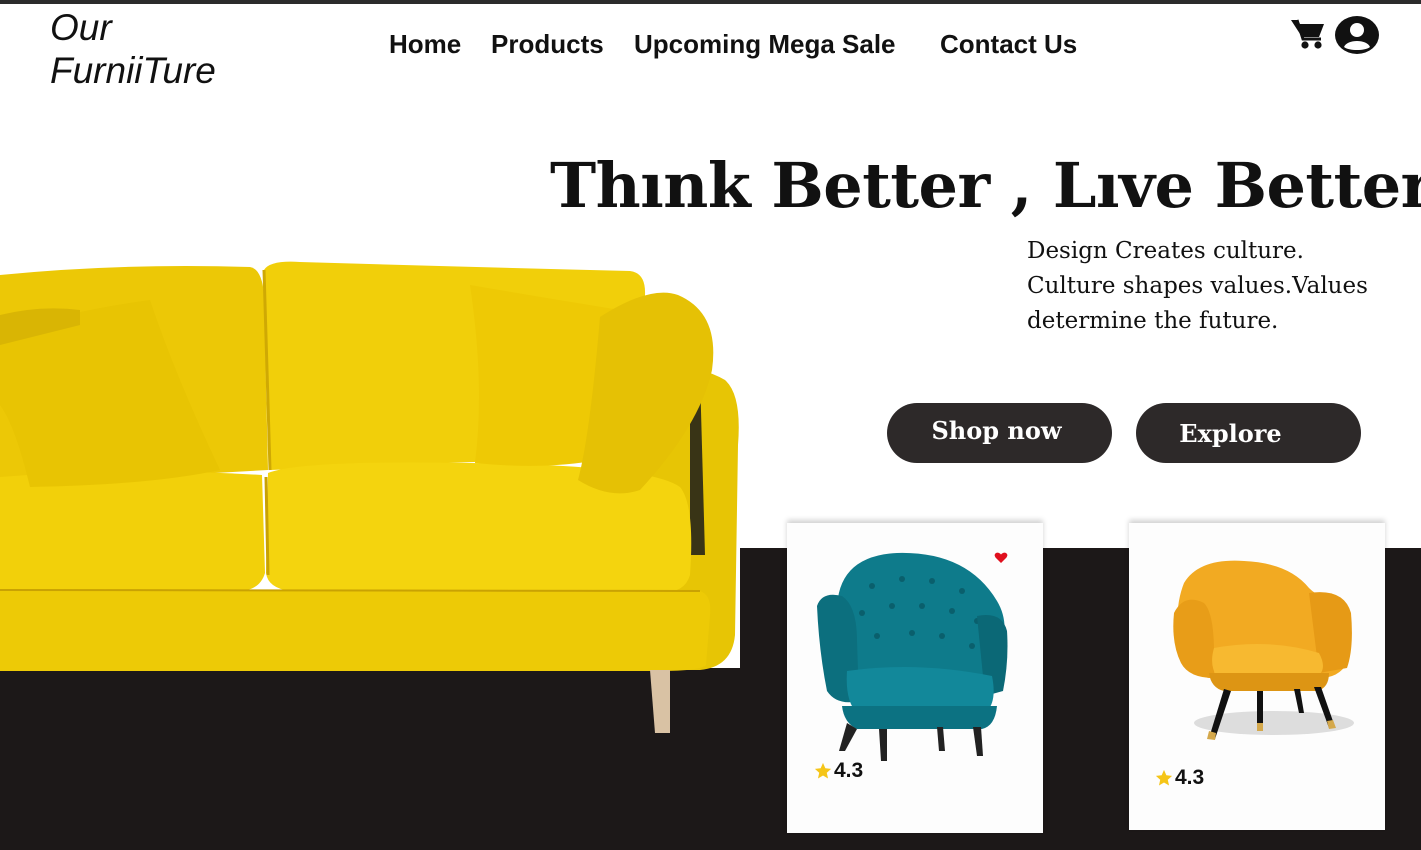  Describe the element at coordinates (133, 49) in the screenshot. I see `brand-logo: Our FurniiTure` at that location.